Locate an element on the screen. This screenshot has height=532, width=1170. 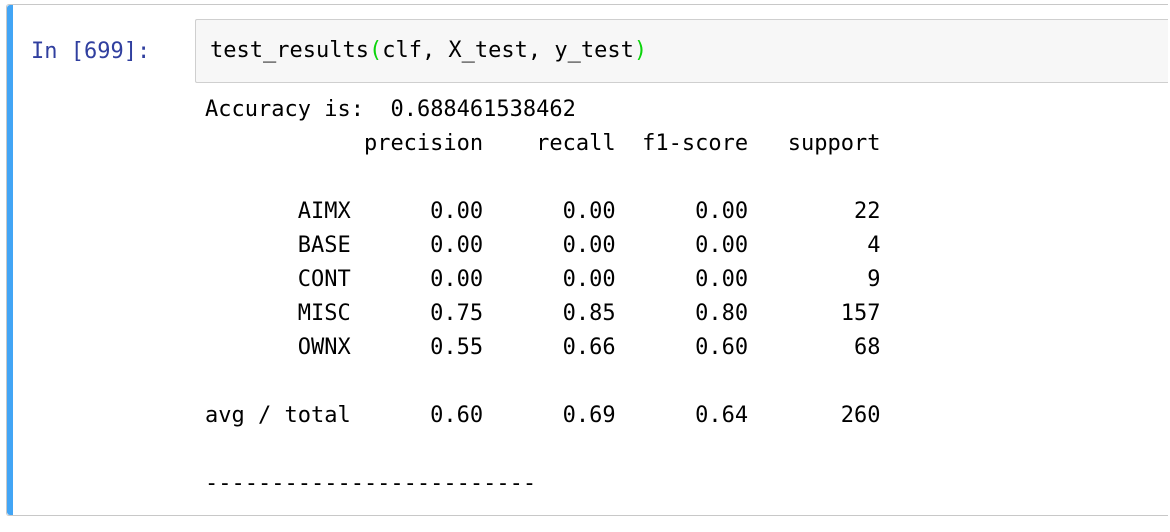
recall-value: 0.66 is located at coordinates (549, 347).